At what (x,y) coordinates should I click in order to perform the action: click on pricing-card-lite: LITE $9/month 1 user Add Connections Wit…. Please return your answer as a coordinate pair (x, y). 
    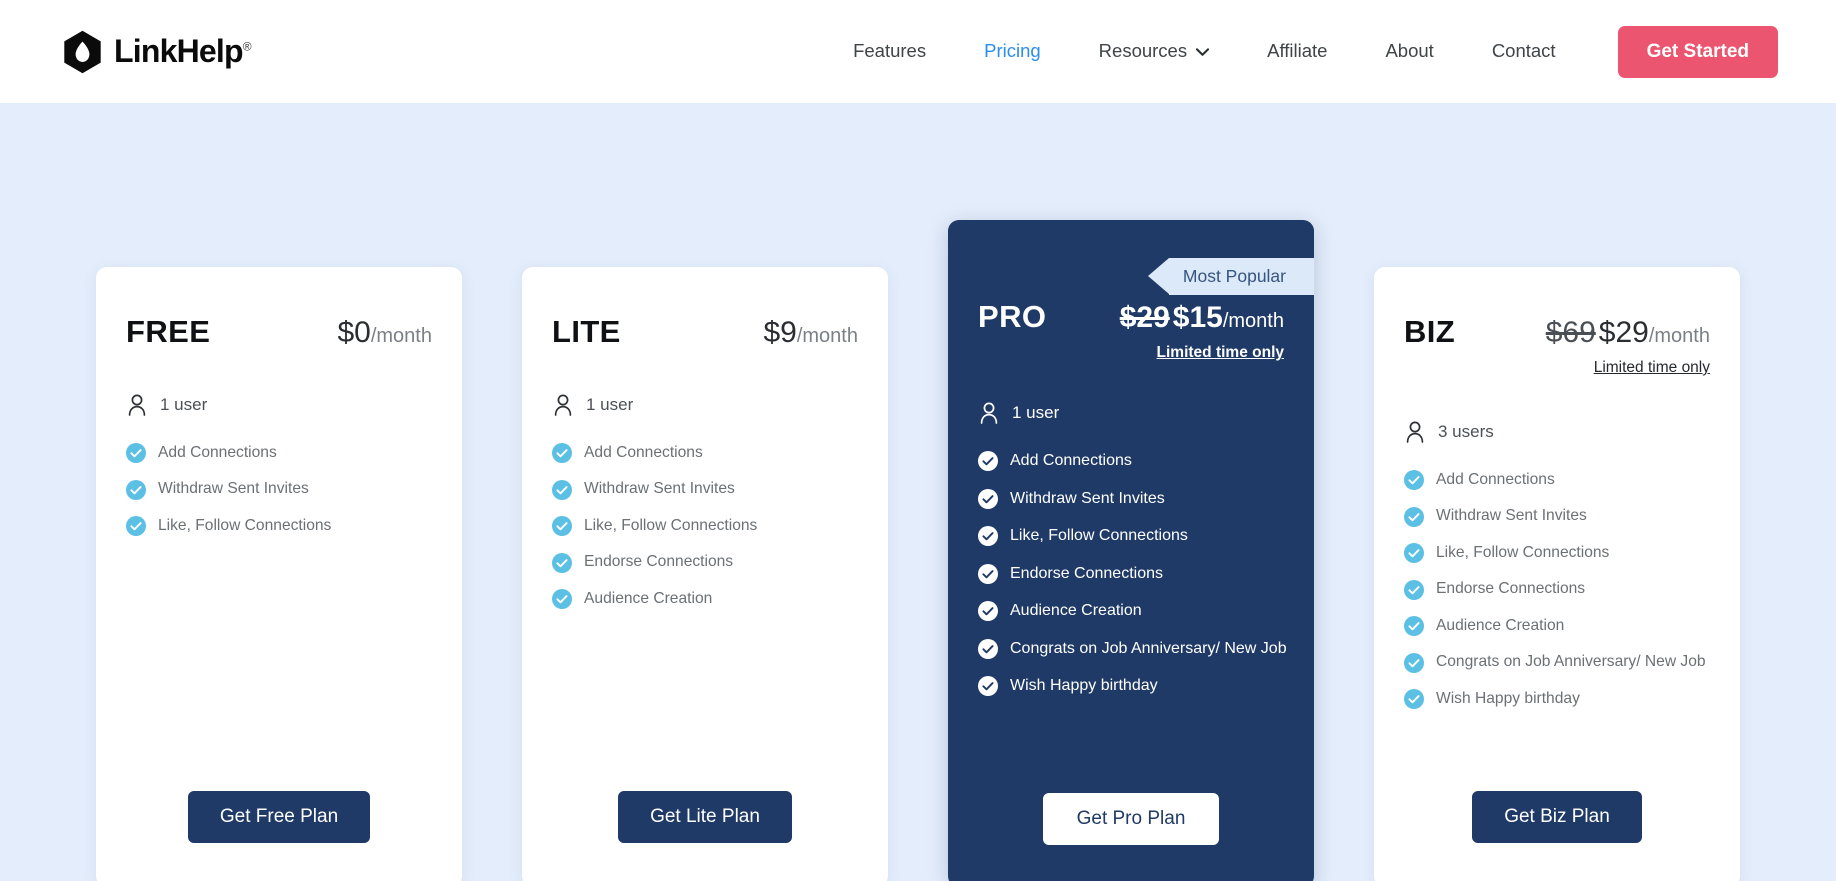
    Looking at the image, I should click on (705, 574).